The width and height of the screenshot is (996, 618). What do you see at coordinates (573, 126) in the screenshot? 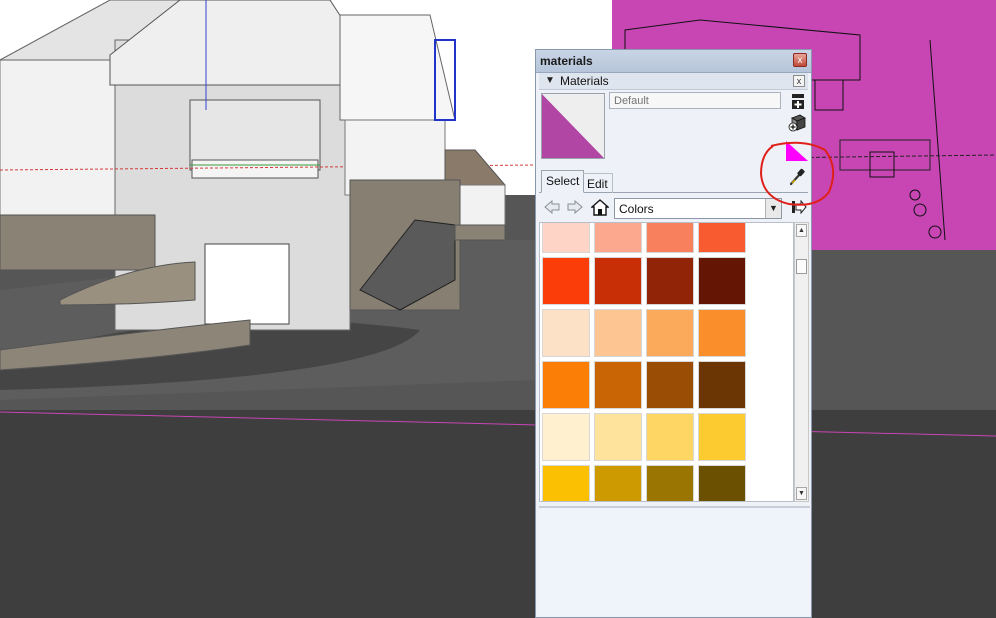
I see `material-preview` at bounding box center [573, 126].